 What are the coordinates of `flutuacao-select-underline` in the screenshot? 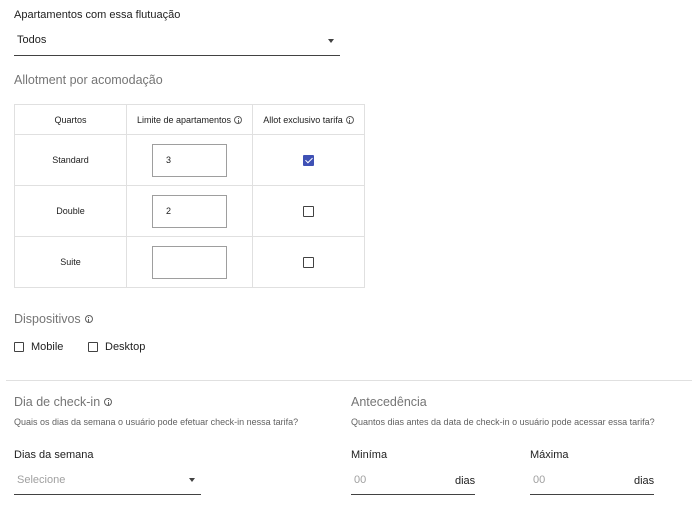 It's located at (177, 55).